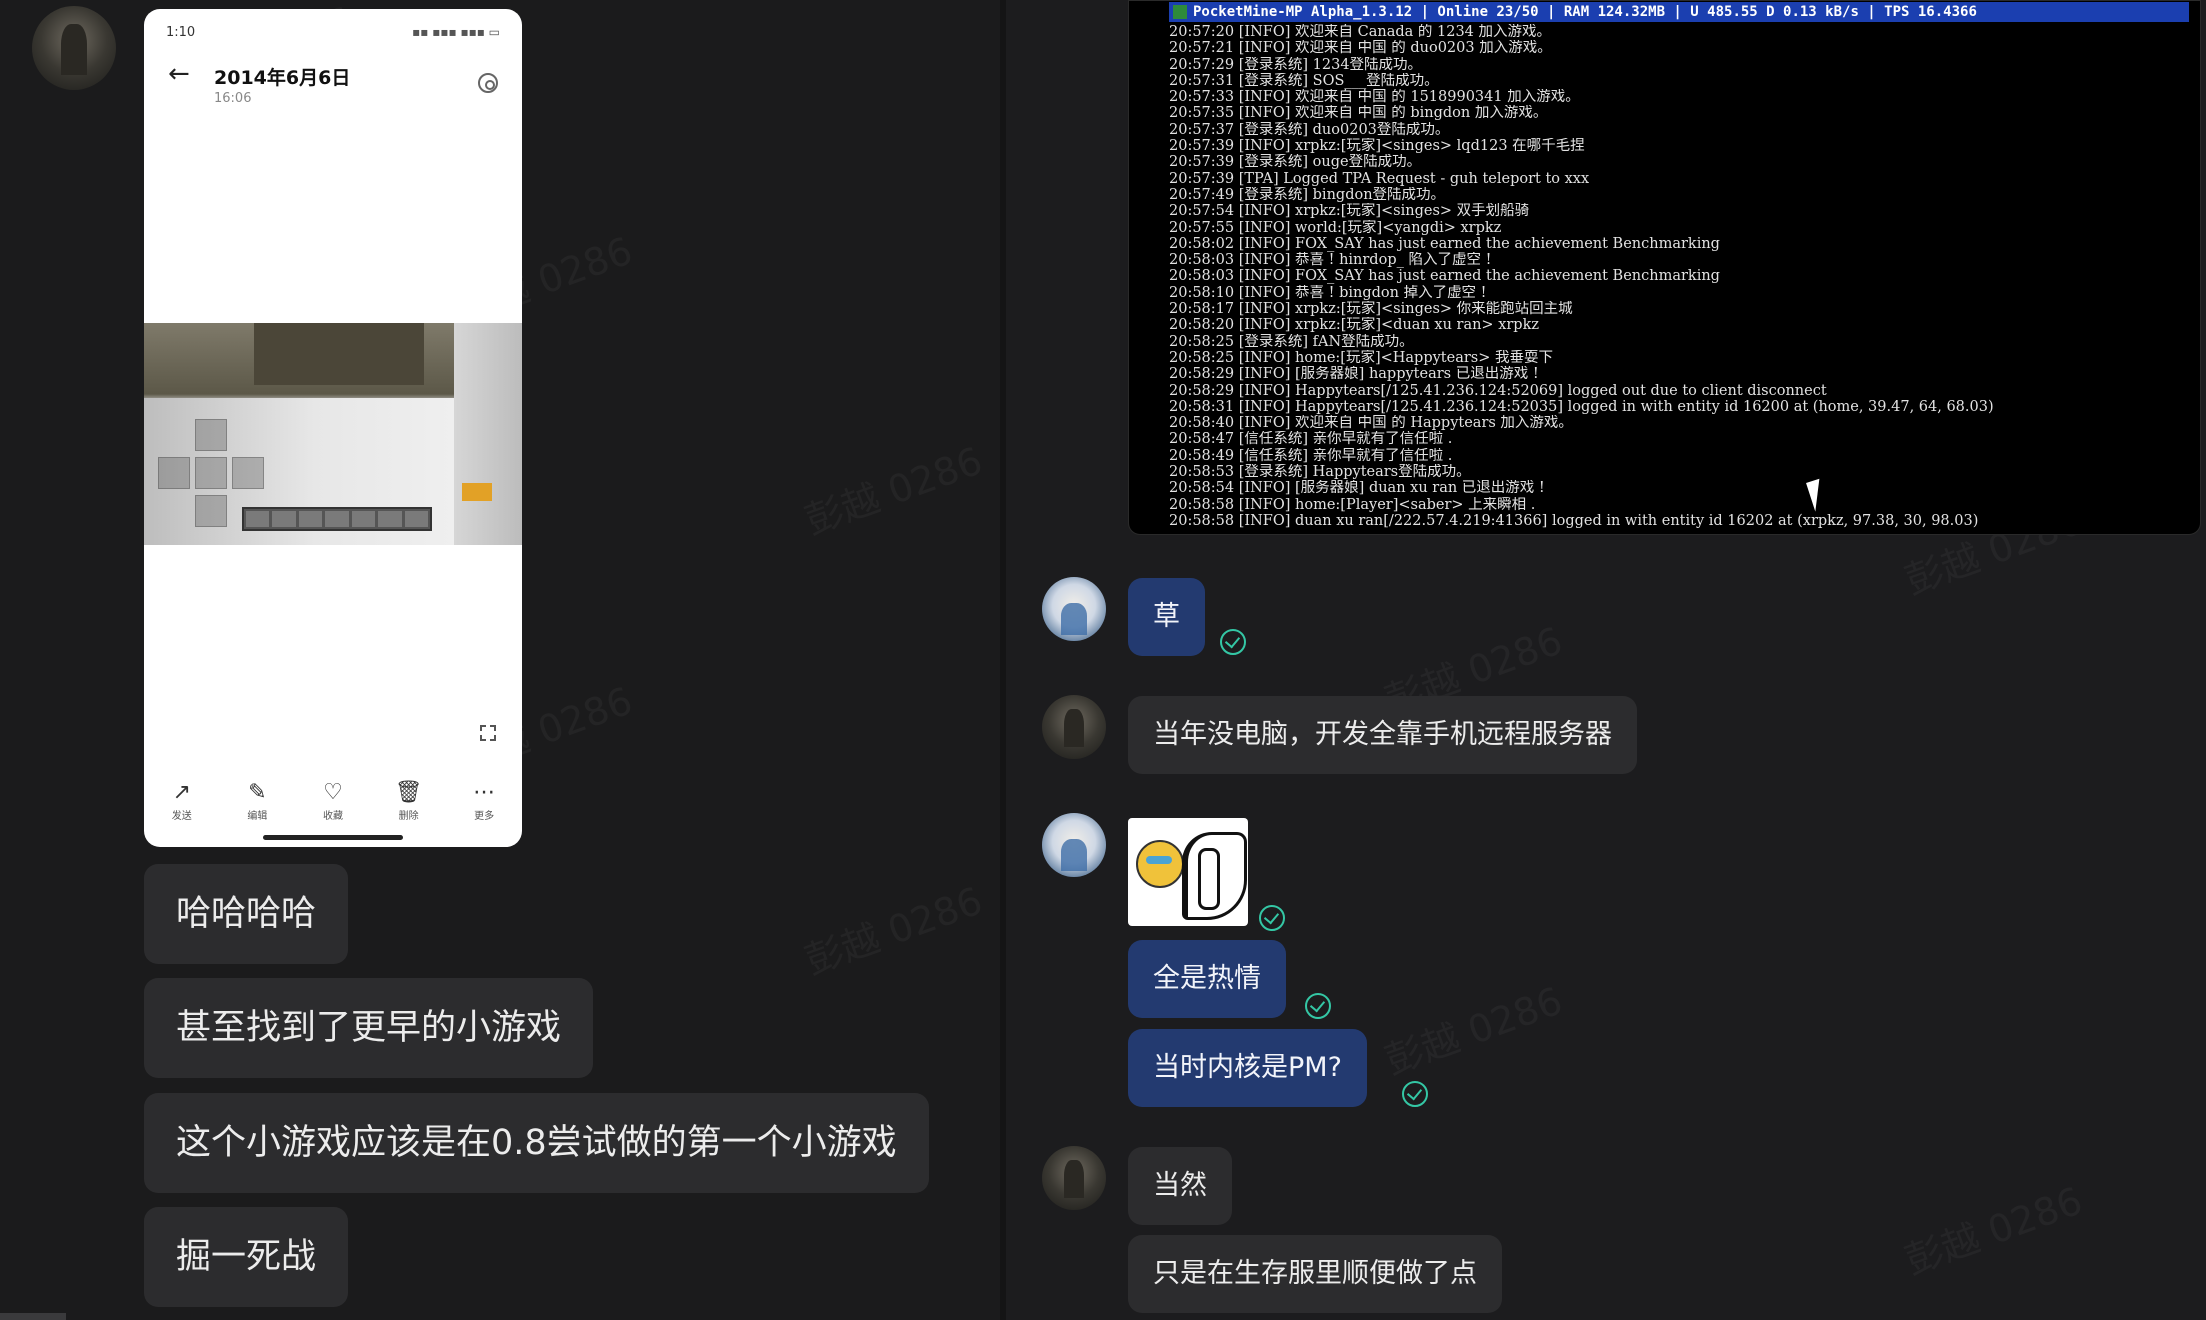 The image size is (2206, 1320). I want to click on more-icon: ⋯, so click(484, 792).